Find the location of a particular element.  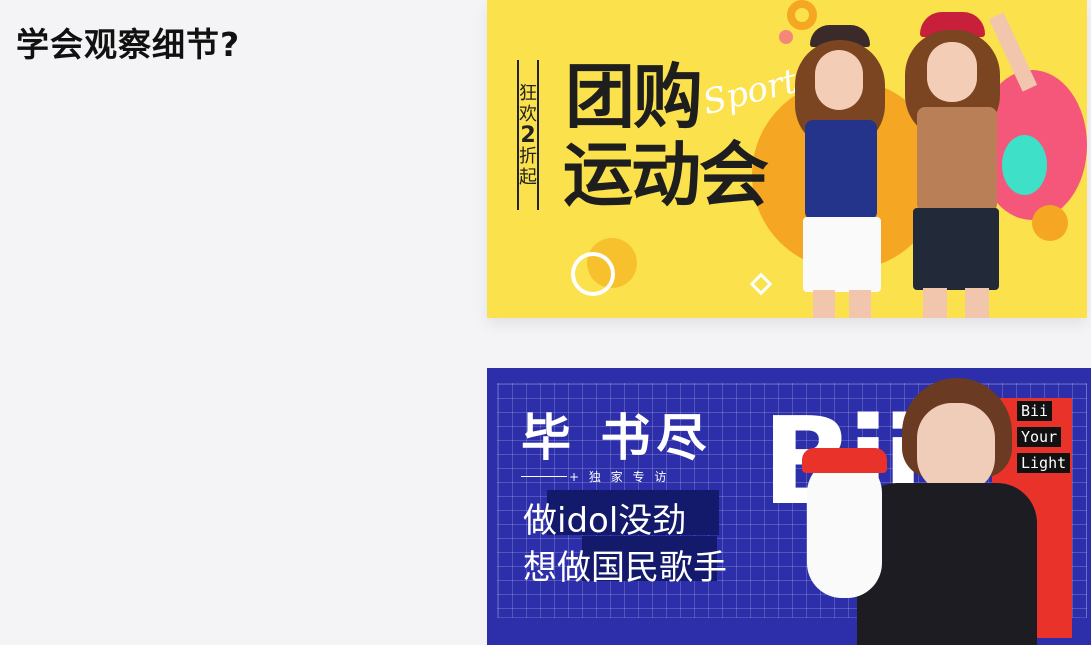

white-ring is located at coordinates (593, 274).